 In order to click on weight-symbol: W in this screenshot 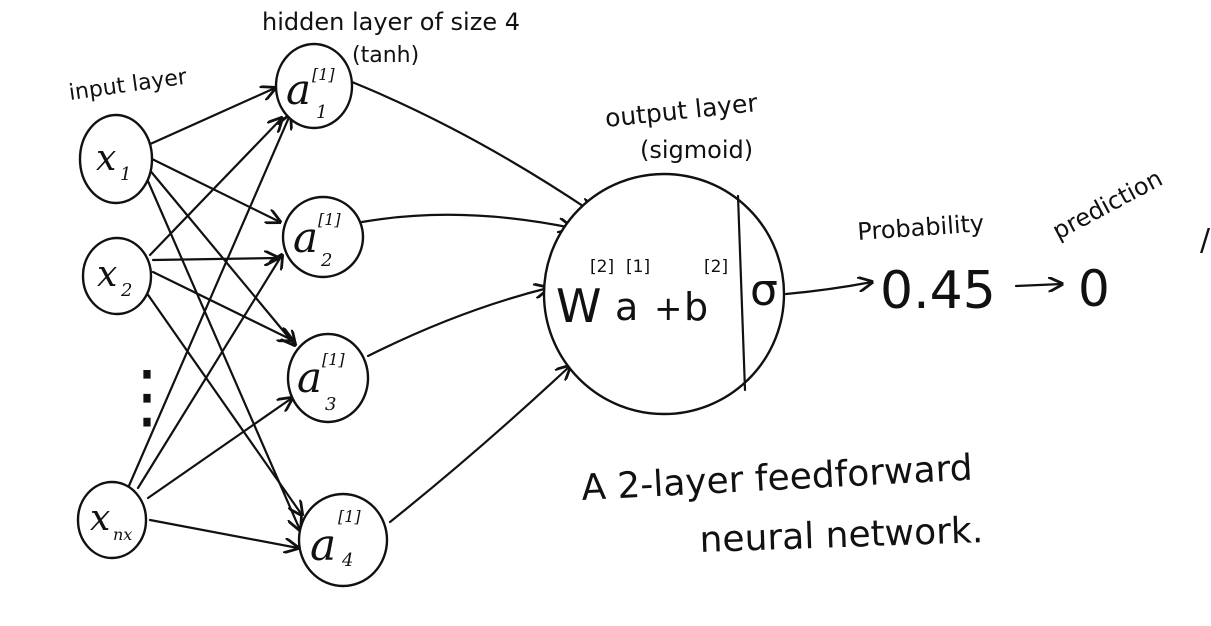, I will do `click(578, 306)`.